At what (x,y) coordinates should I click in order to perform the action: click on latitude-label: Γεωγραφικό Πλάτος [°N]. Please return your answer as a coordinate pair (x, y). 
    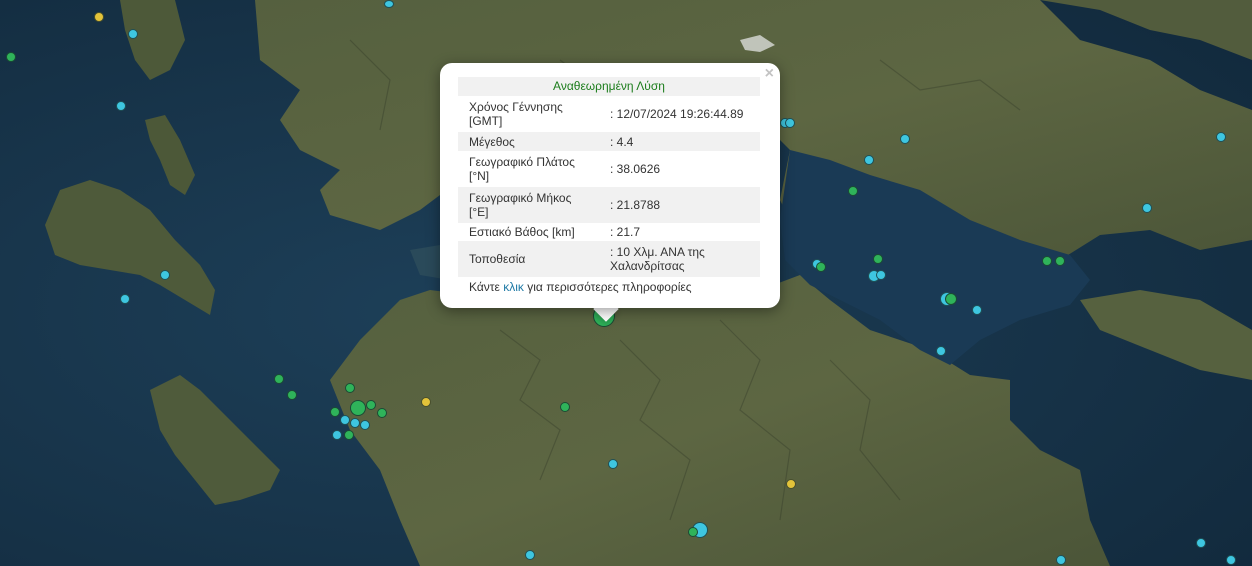
    Looking at the image, I should click on (522, 169).